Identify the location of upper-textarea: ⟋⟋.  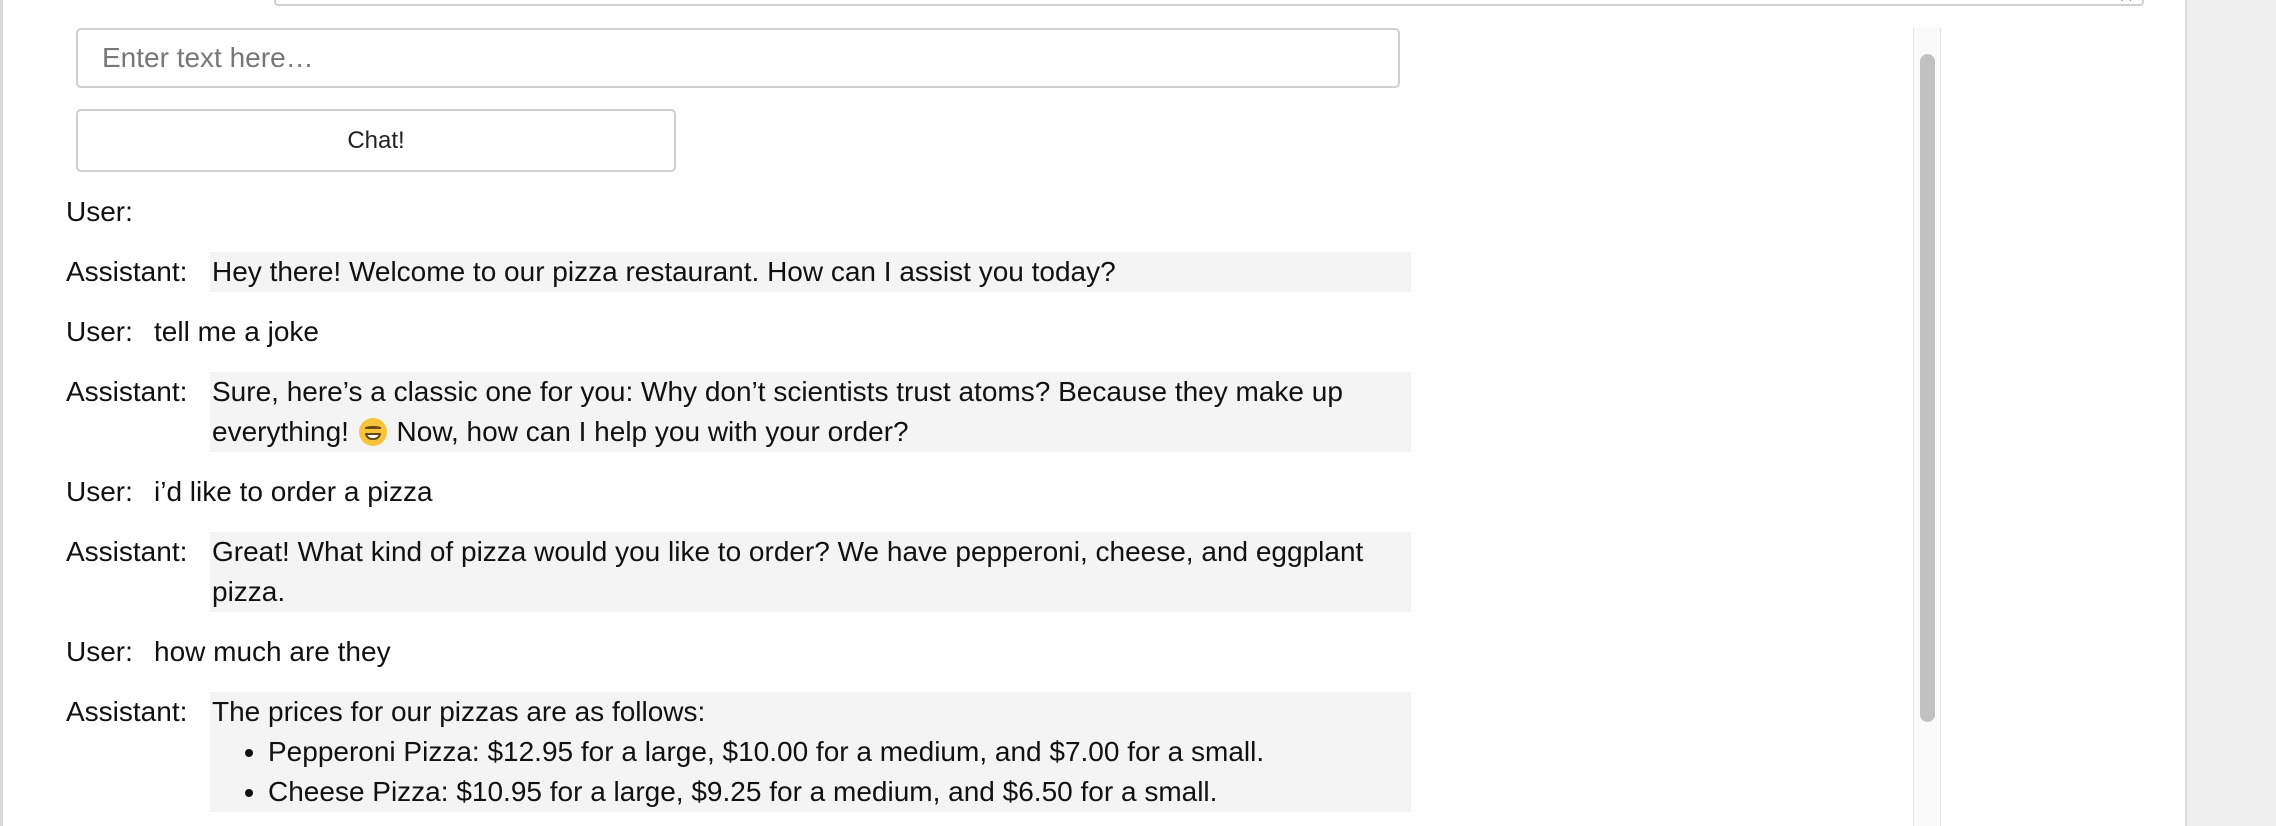
(1209, 3).